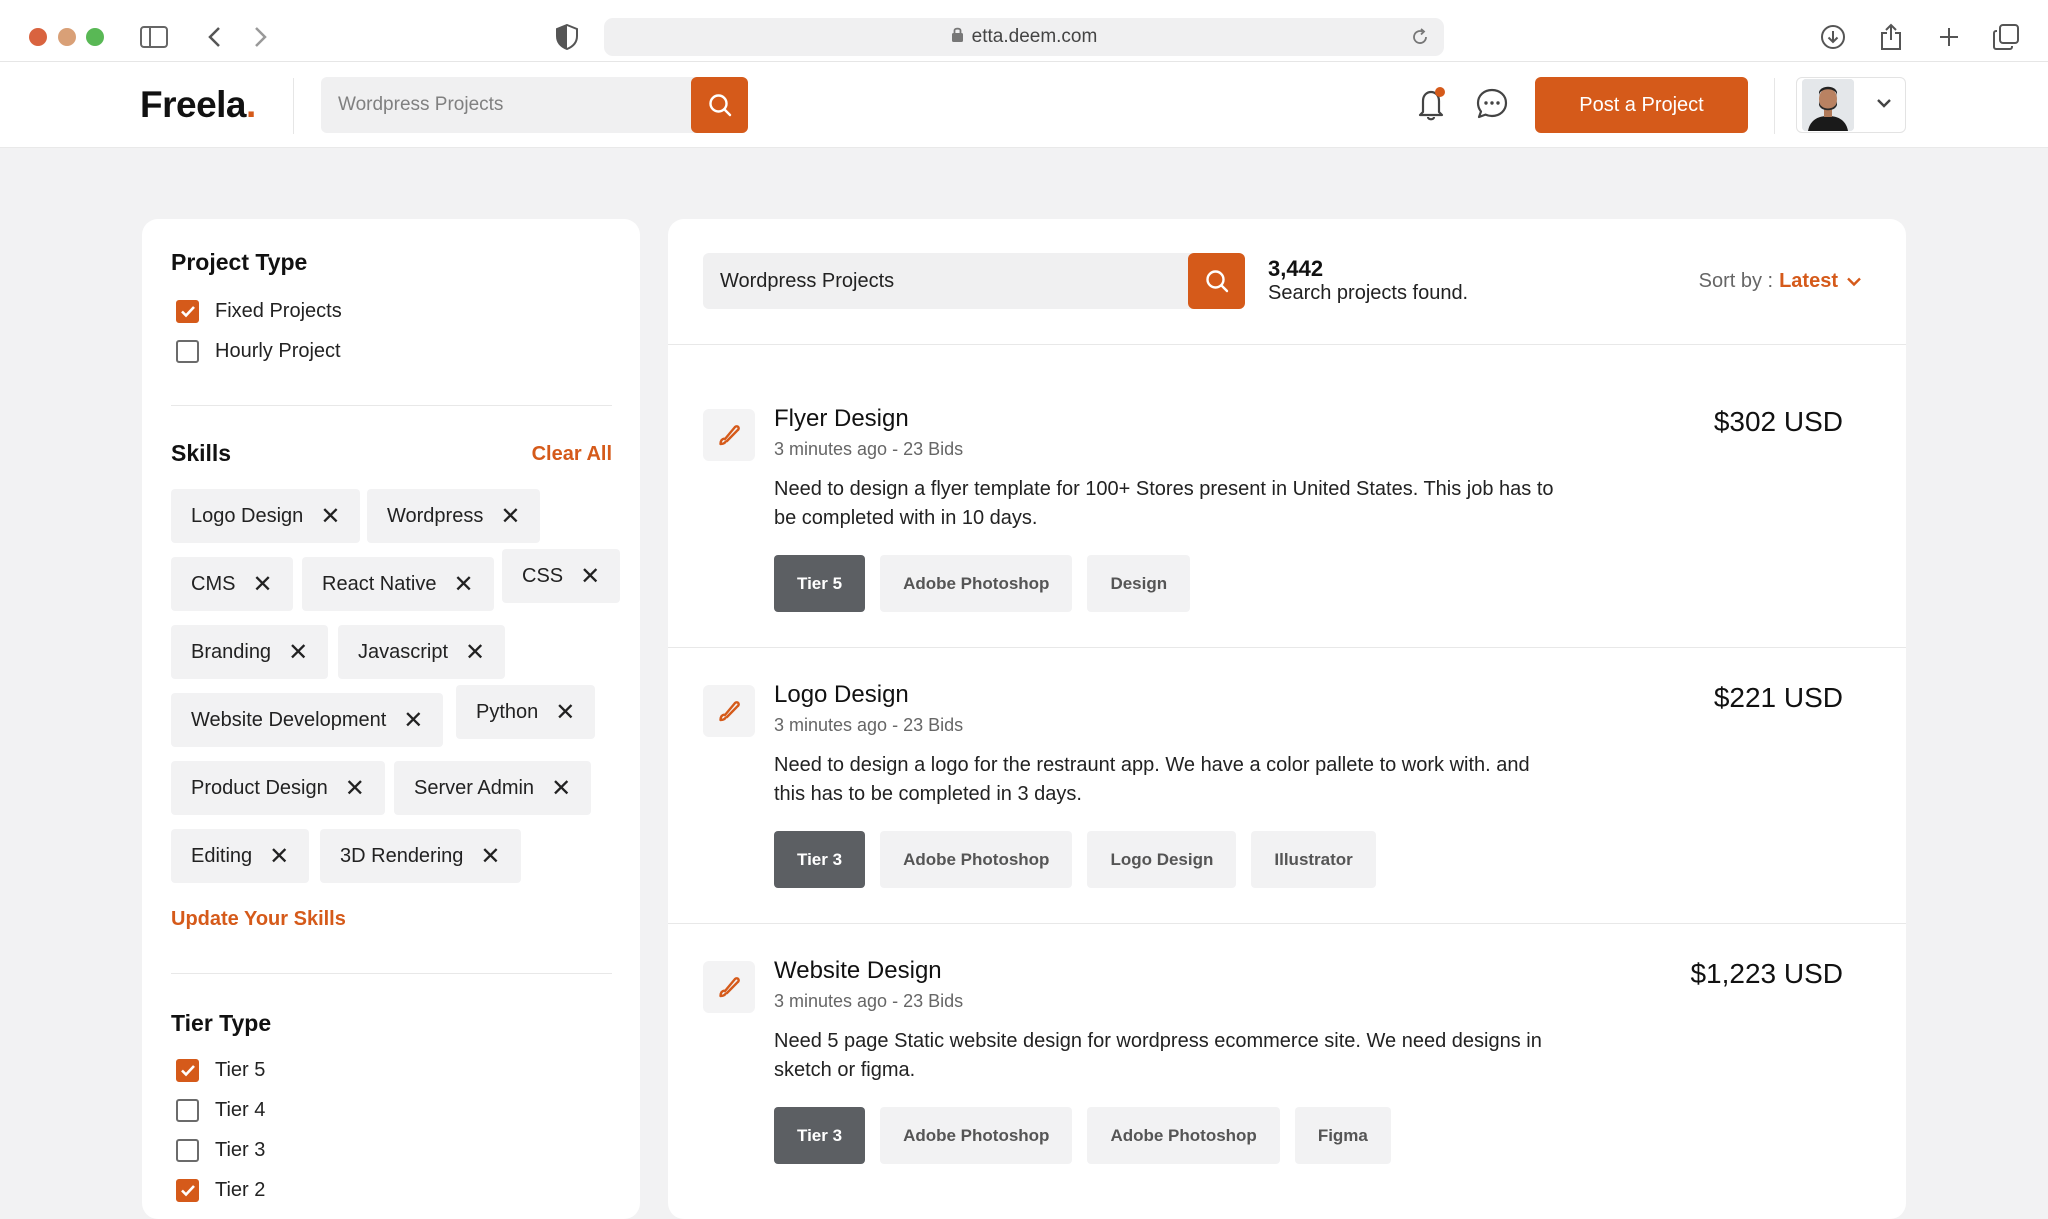 Image resolution: width=2048 pixels, height=1219 pixels. What do you see at coordinates (240, 1110) in the screenshot?
I see `filter-label: Tier 4` at bounding box center [240, 1110].